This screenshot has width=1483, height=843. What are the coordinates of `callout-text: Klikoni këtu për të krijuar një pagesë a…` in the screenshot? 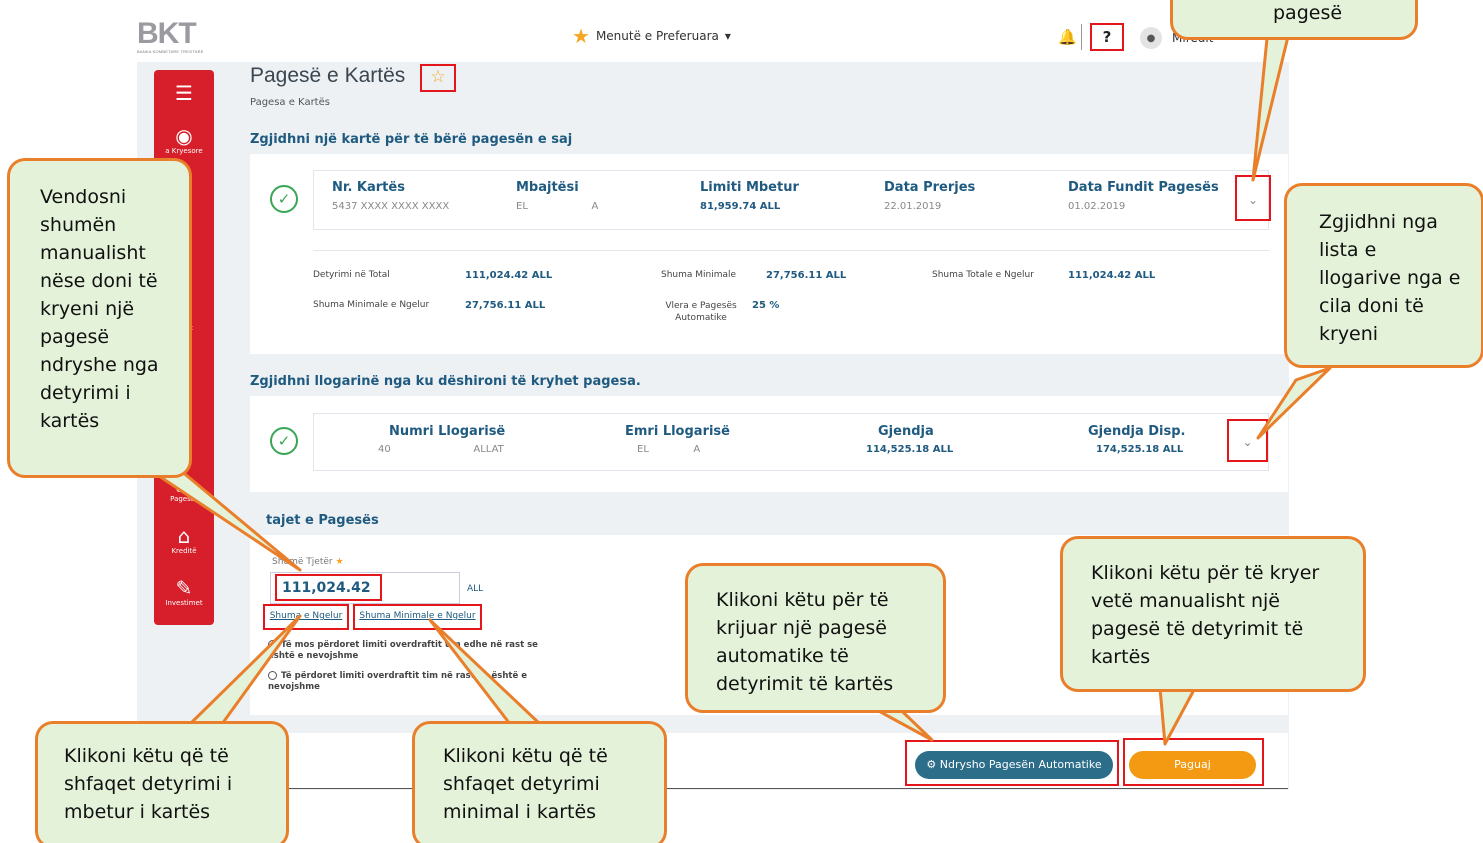 It's located at (805, 642).